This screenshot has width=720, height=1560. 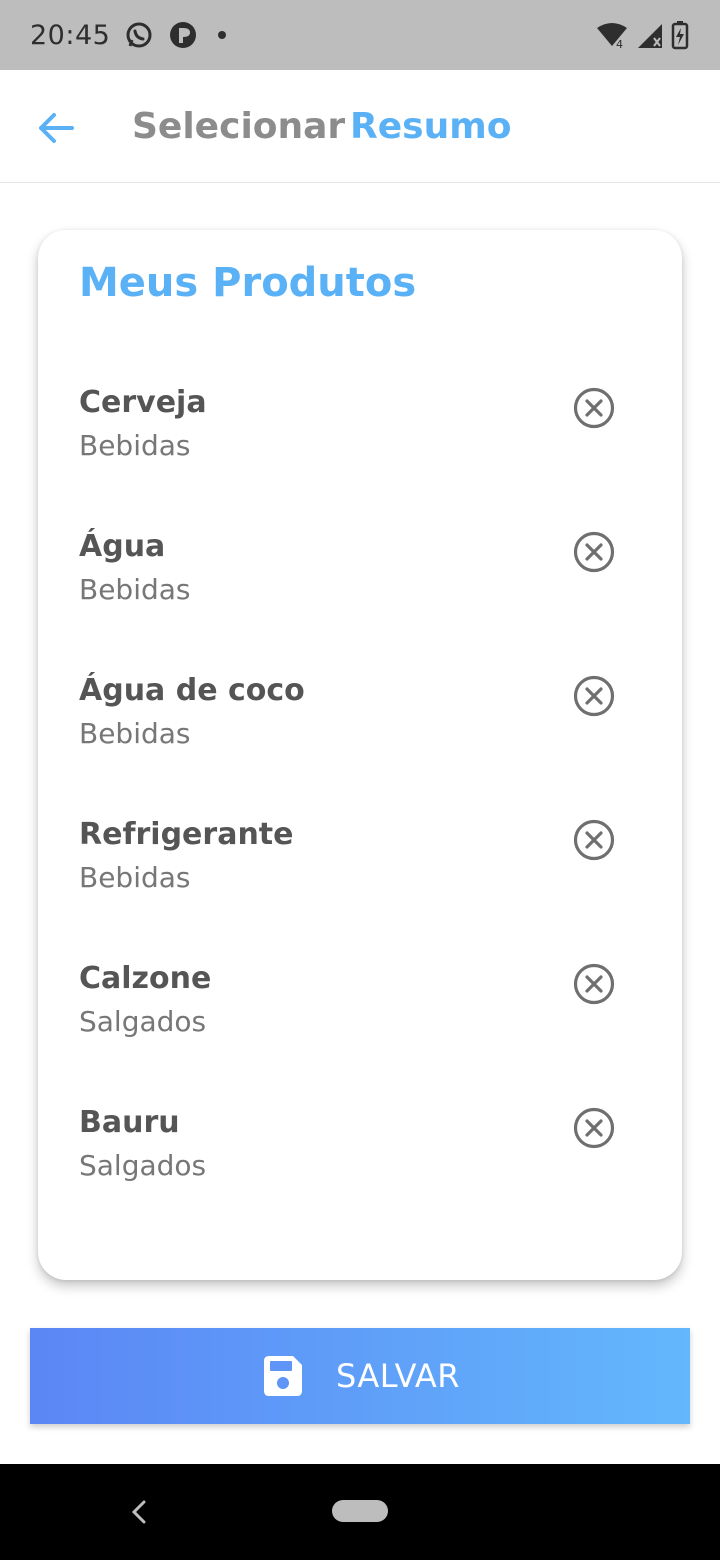 What do you see at coordinates (186, 834) in the screenshot?
I see `product-name: Refrigerante` at bounding box center [186, 834].